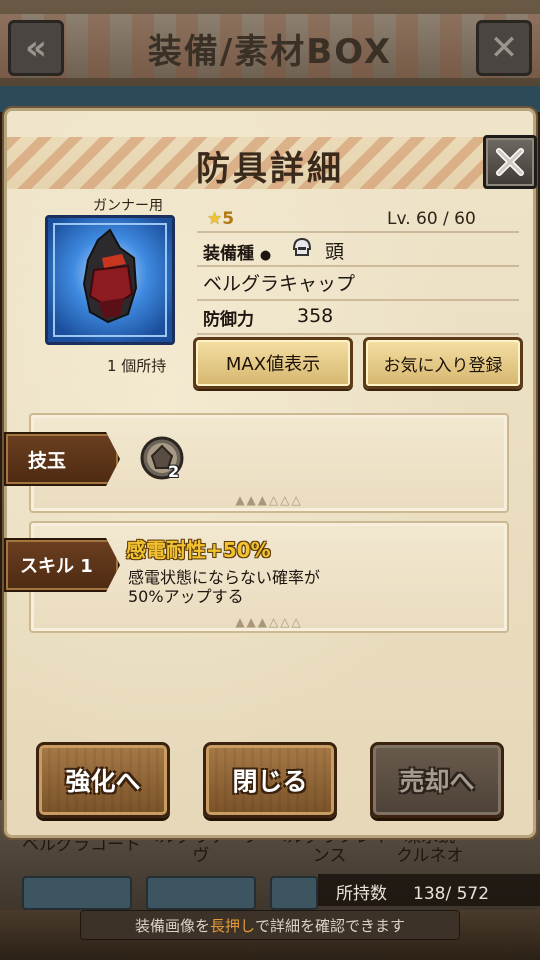 This screenshot has width=540, height=960. What do you see at coordinates (137, 366) in the screenshot?
I see `owned-quantity: 1 個所持` at bounding box center [137, 366].